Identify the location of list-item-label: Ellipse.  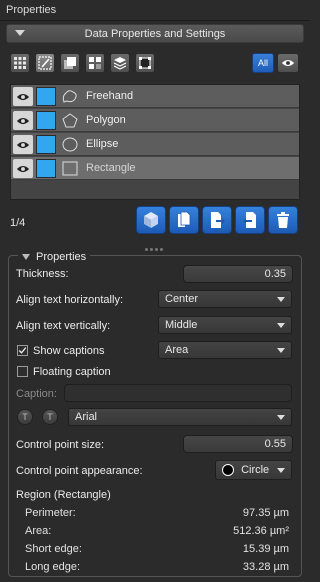
(102, 144).